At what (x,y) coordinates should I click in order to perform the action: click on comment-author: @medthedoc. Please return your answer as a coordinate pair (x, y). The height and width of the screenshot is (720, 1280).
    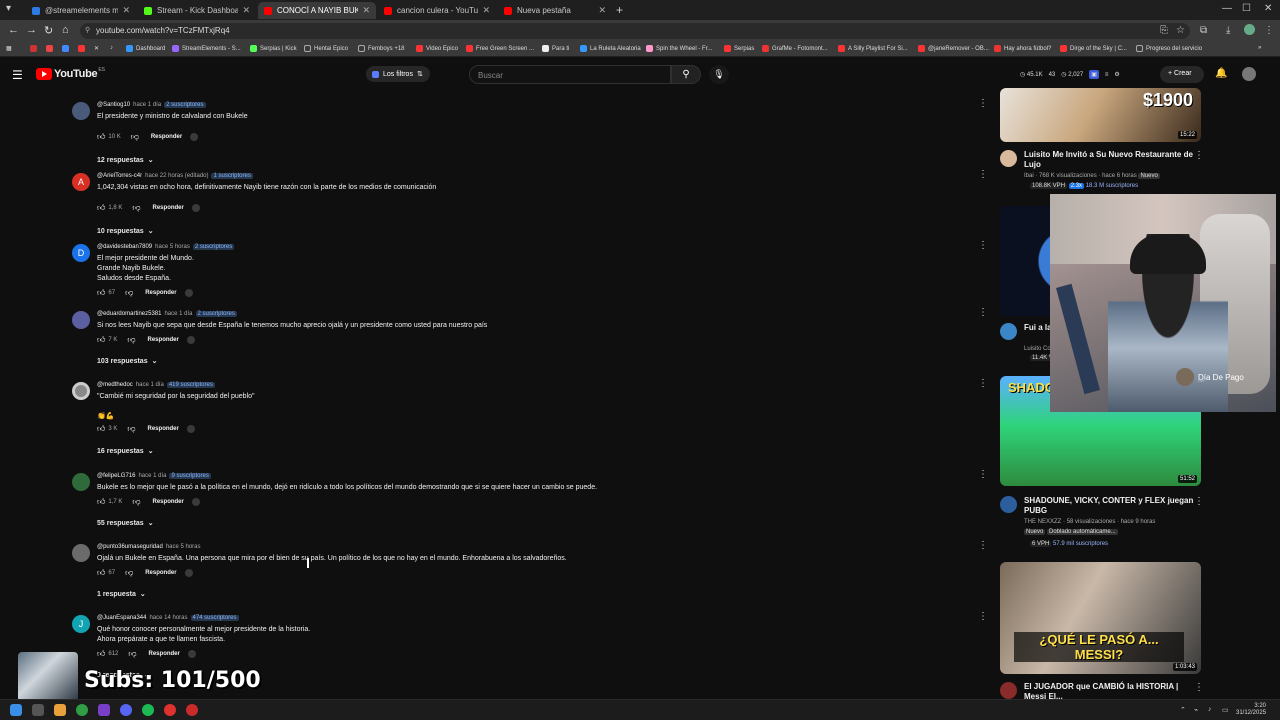
    Looking at the image, I should click on (115, 385).